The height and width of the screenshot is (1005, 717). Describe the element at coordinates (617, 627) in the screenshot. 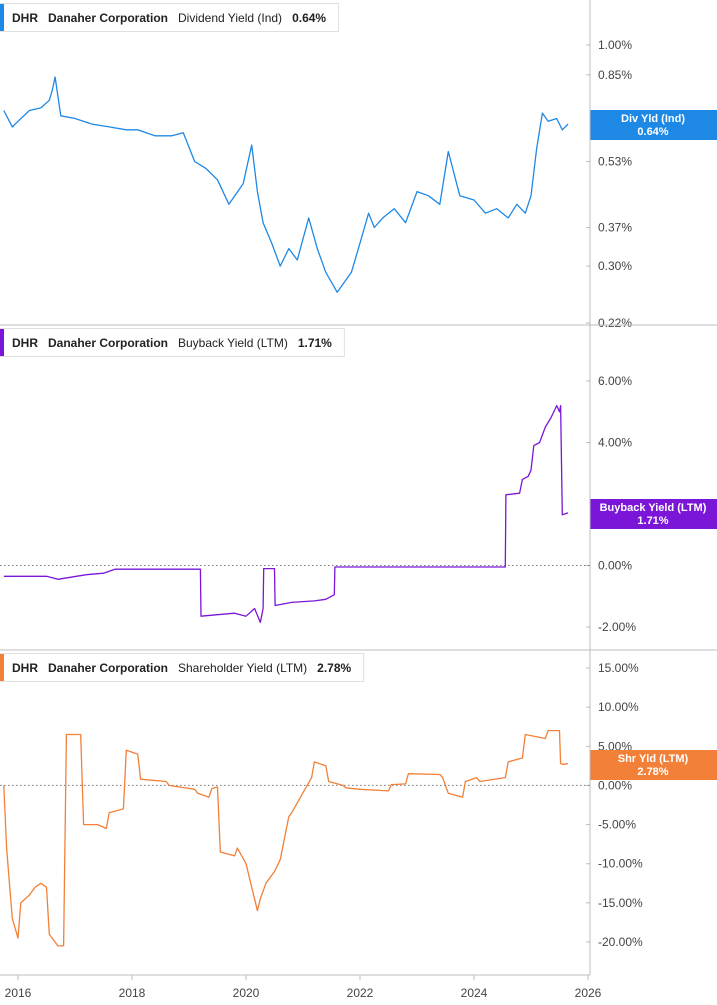

I see `y-tick-label: -2.00%` at that location.